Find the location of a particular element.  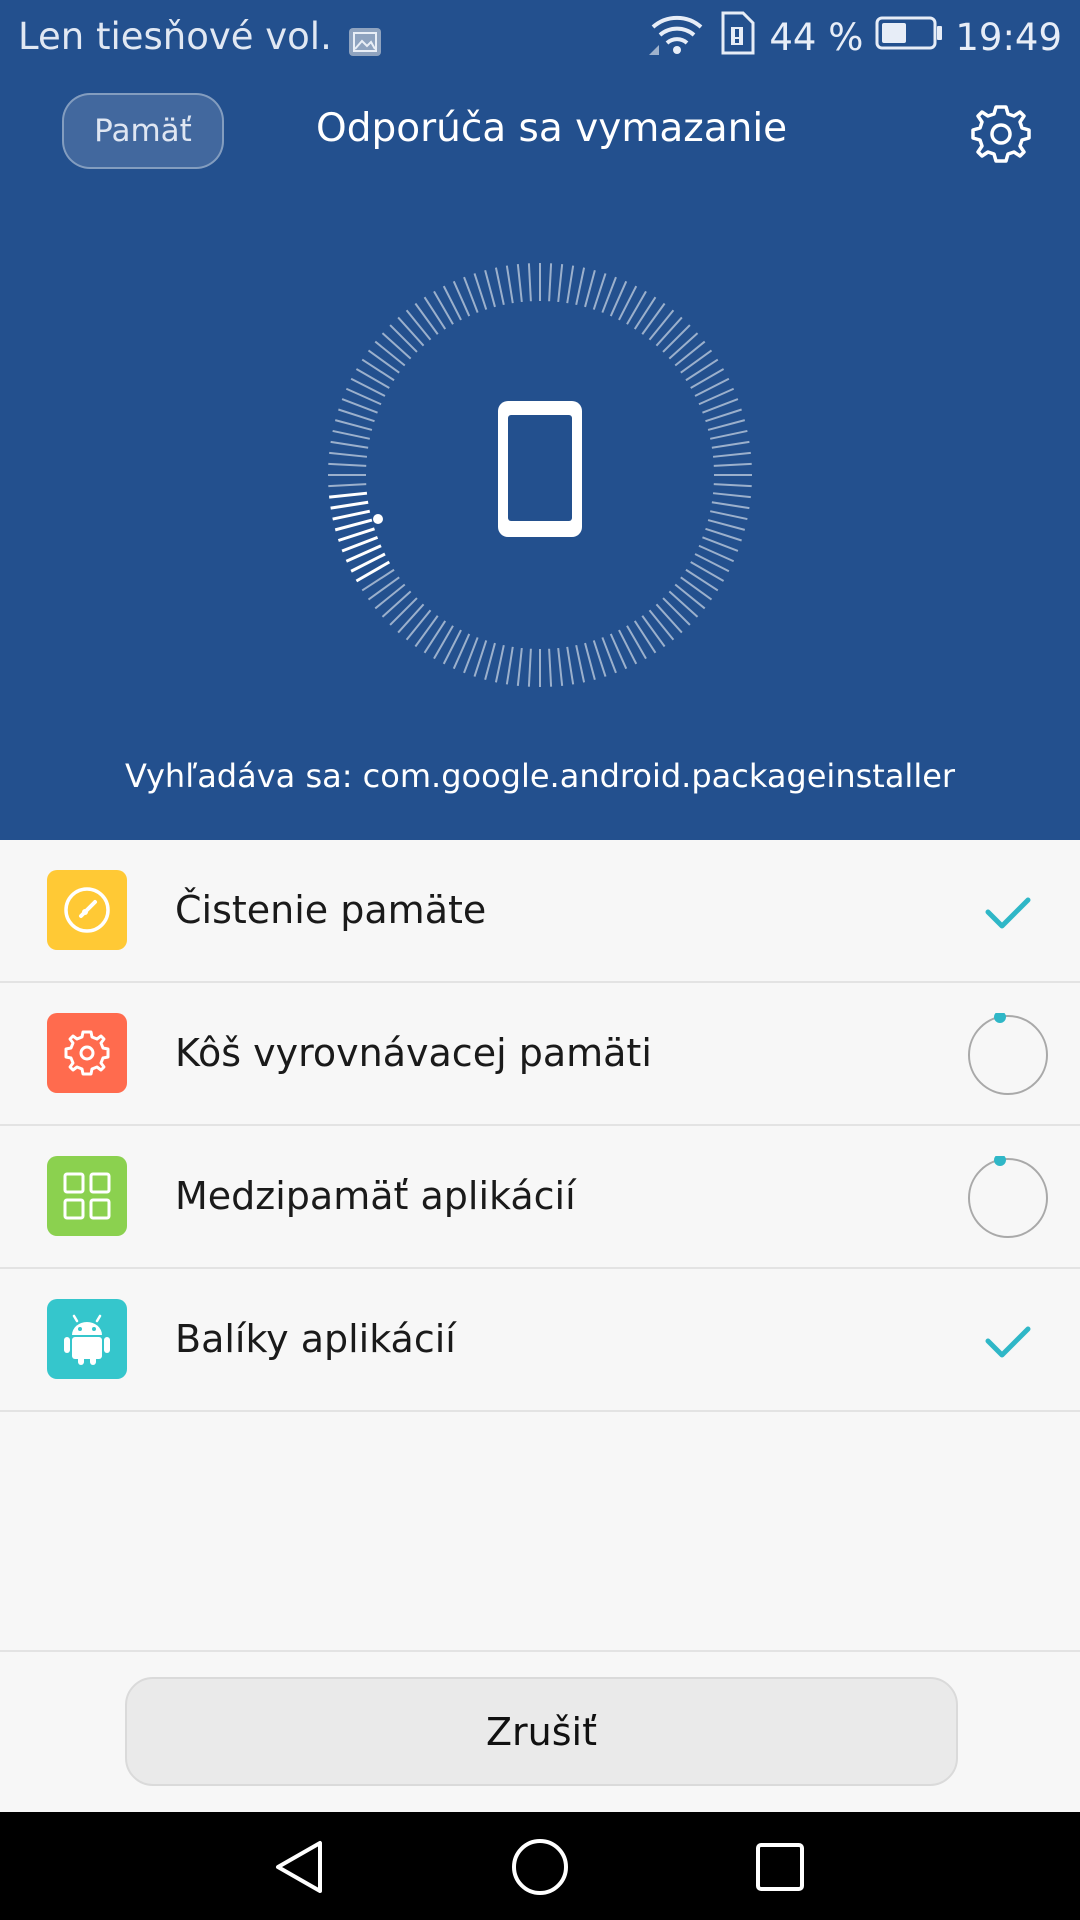

home-icon is located at coordinates (540, 1867).